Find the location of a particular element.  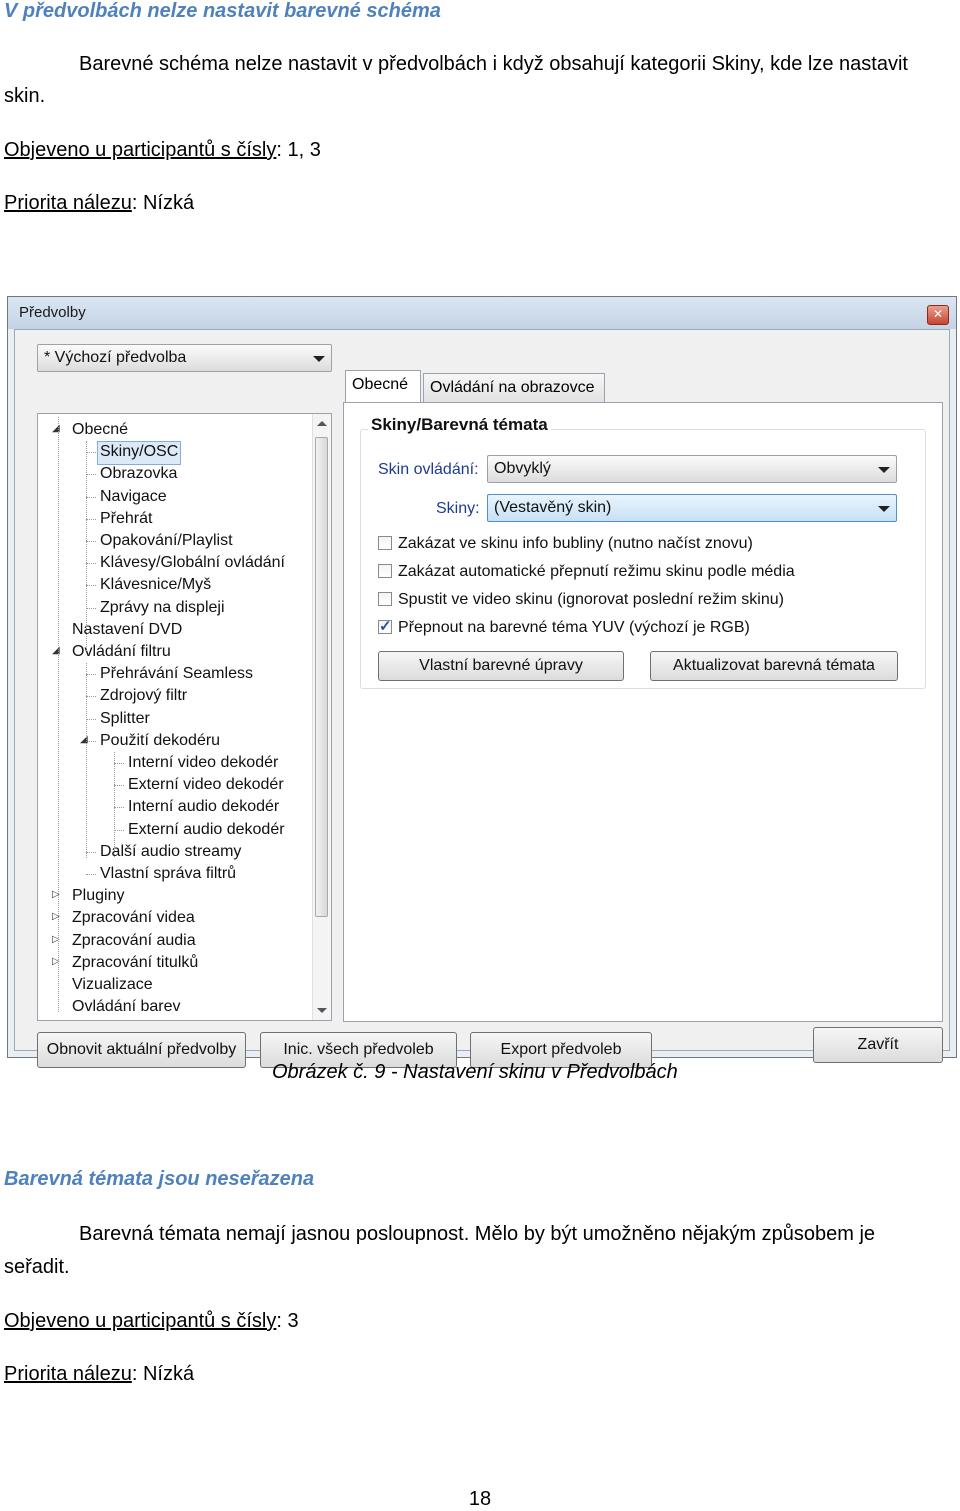

section1-priority-line: Priorita nálezu: Nízká is located at coordinates (99, 203).